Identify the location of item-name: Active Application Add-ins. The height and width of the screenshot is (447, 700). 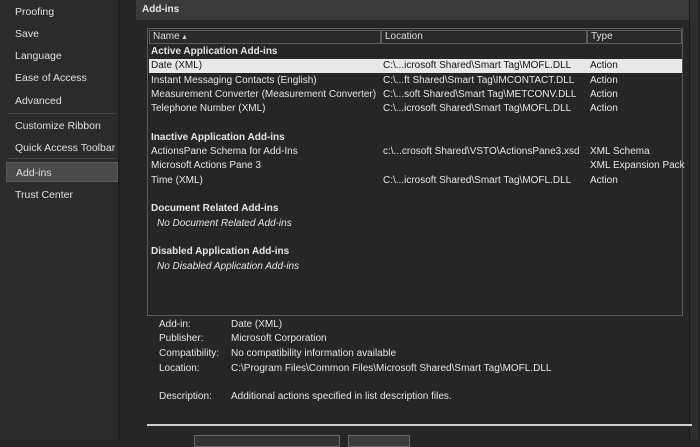
(214, 51).